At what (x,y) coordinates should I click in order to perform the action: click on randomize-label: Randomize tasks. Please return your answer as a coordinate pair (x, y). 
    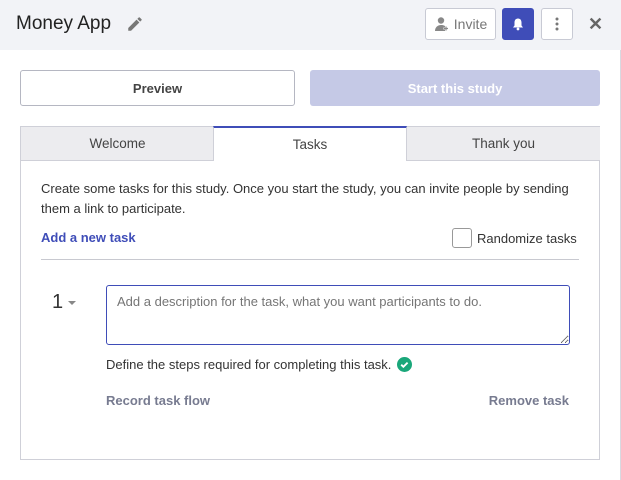
    Looking at the image, I should click on (527, 238).